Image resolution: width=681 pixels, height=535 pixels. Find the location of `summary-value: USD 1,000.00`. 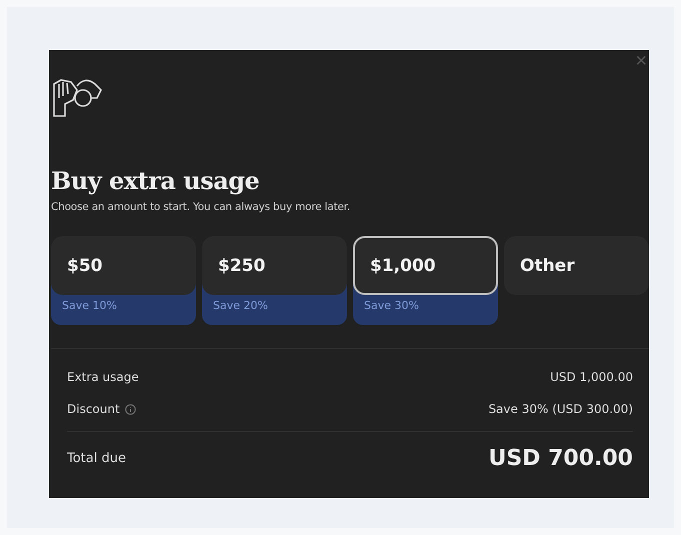

summary-value: USD 1,000.00 is located at coordinates (591, 377).